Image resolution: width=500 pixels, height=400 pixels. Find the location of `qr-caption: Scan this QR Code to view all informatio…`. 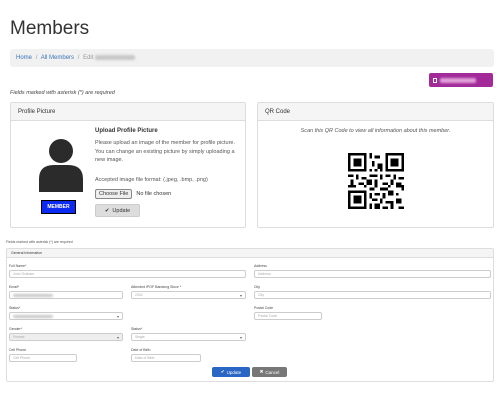

qr-caption: Scan this QR Code to view all informatio… is located at coordinates (375, 131).